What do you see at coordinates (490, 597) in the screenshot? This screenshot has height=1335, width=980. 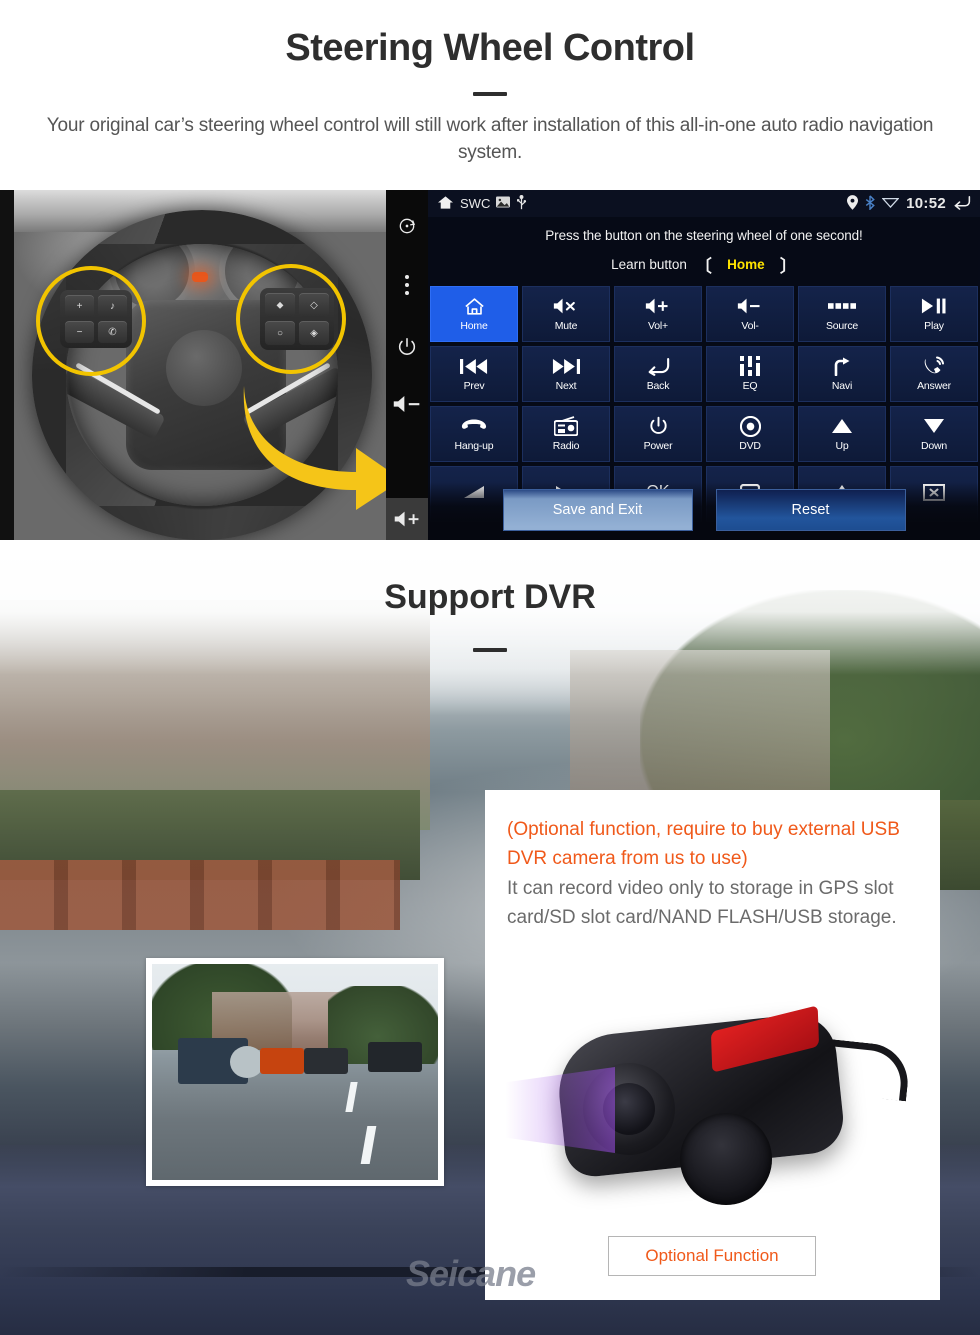 I see `dvr-section-title: Support DVR` at bounding box center [490, 597].